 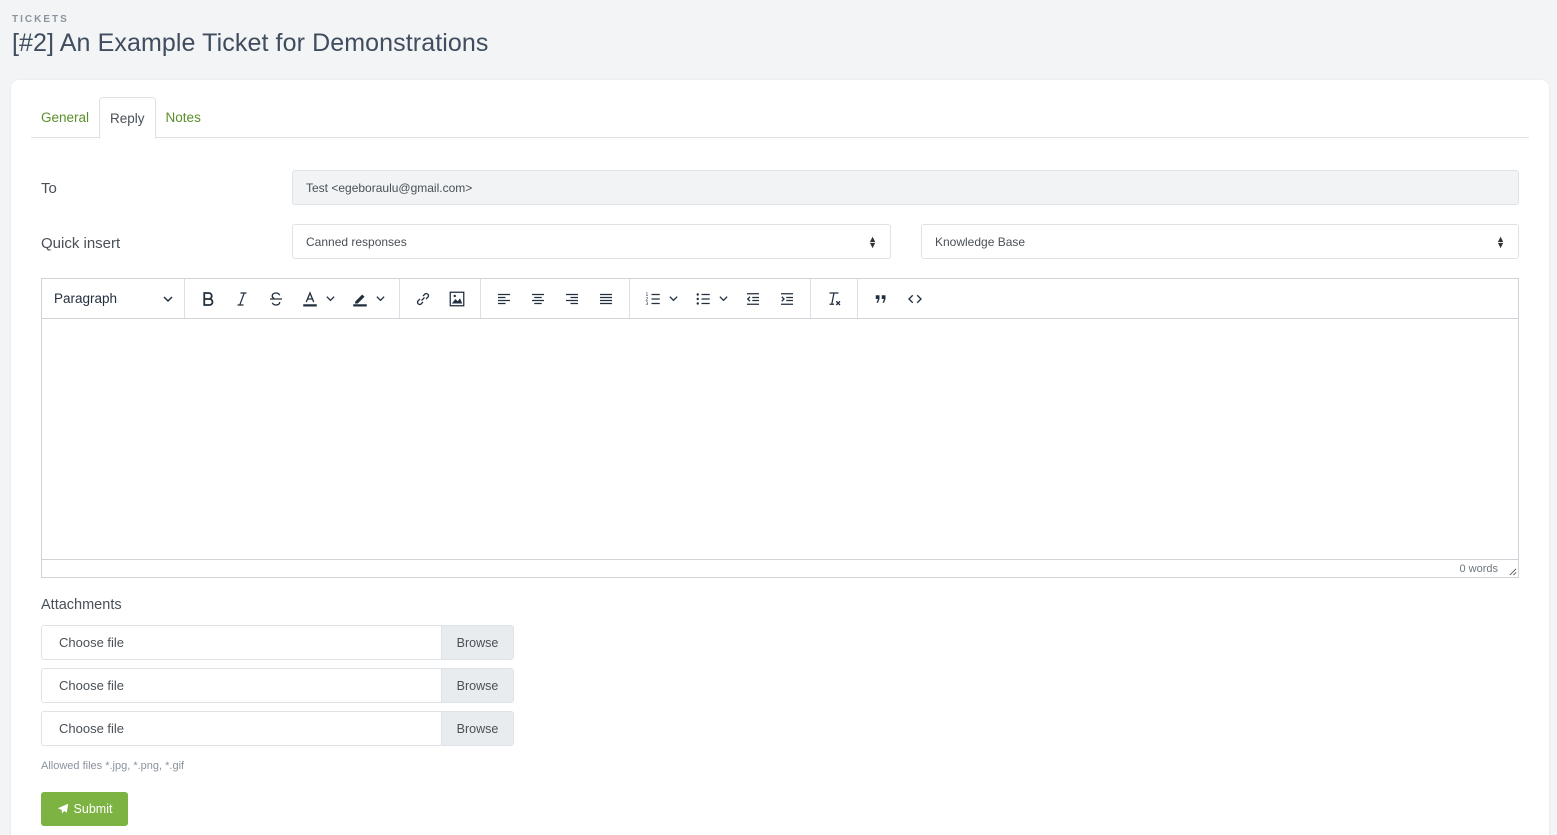 I want to click on clear-formatting-button, so click(x=834, y=299).